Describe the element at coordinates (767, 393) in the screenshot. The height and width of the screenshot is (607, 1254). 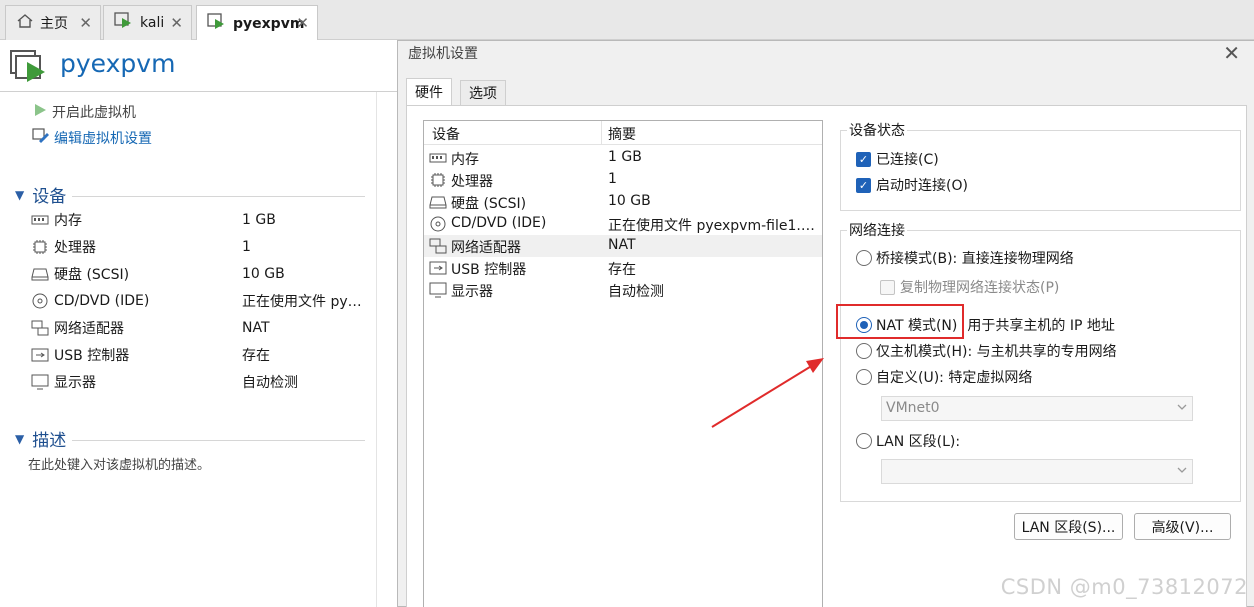
I see `annotation-arrow-icon` at that location.